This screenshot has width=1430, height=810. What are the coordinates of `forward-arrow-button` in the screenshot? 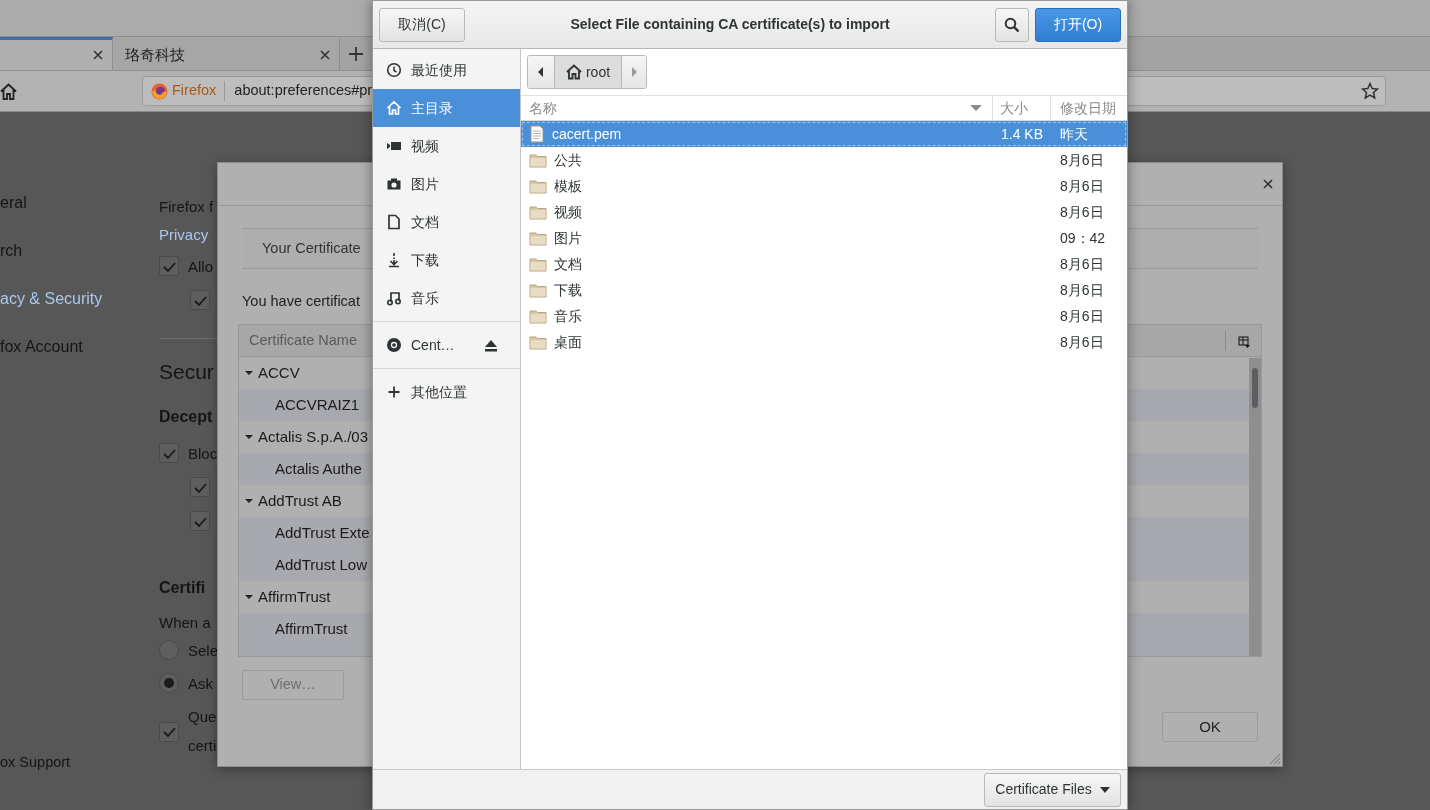 It's located at (634, 72).